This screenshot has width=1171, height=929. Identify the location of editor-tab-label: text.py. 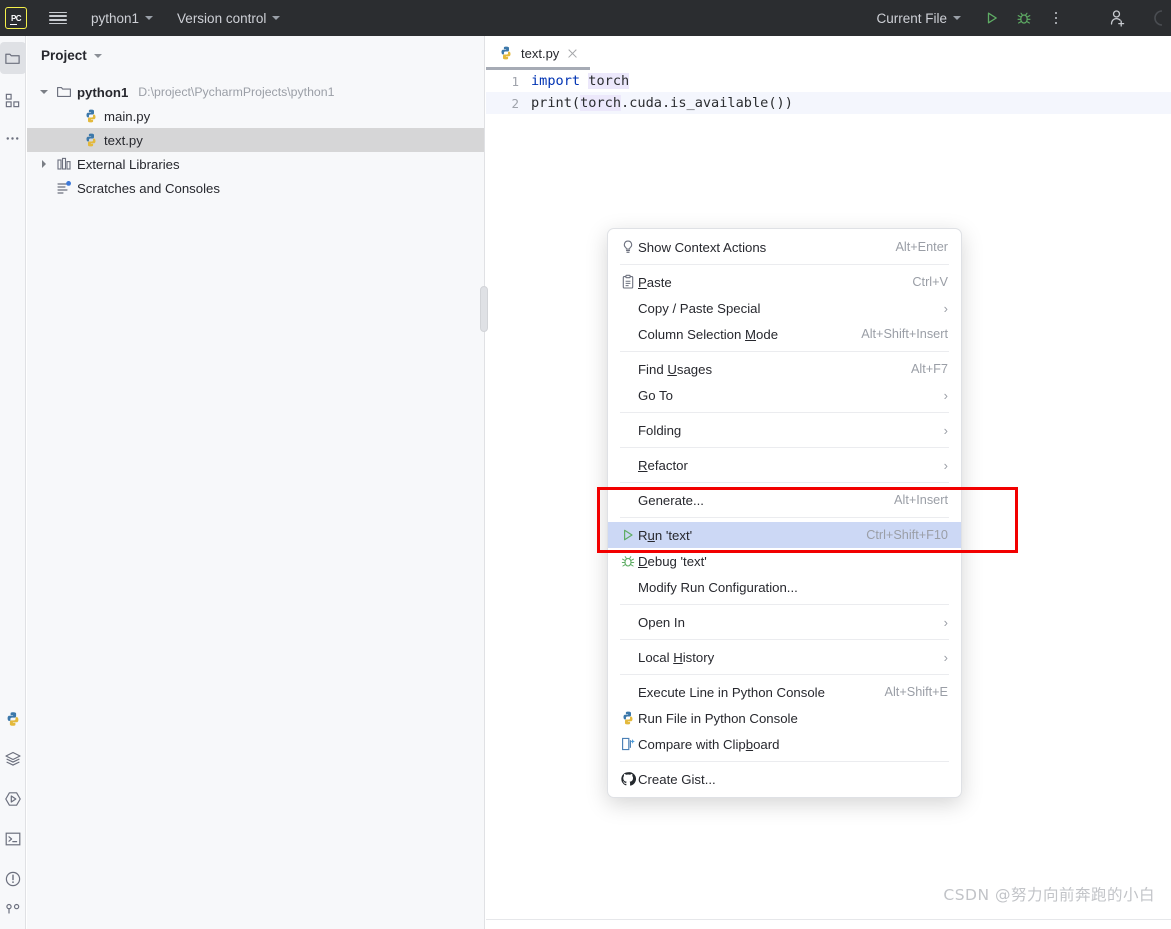
(540, 53).